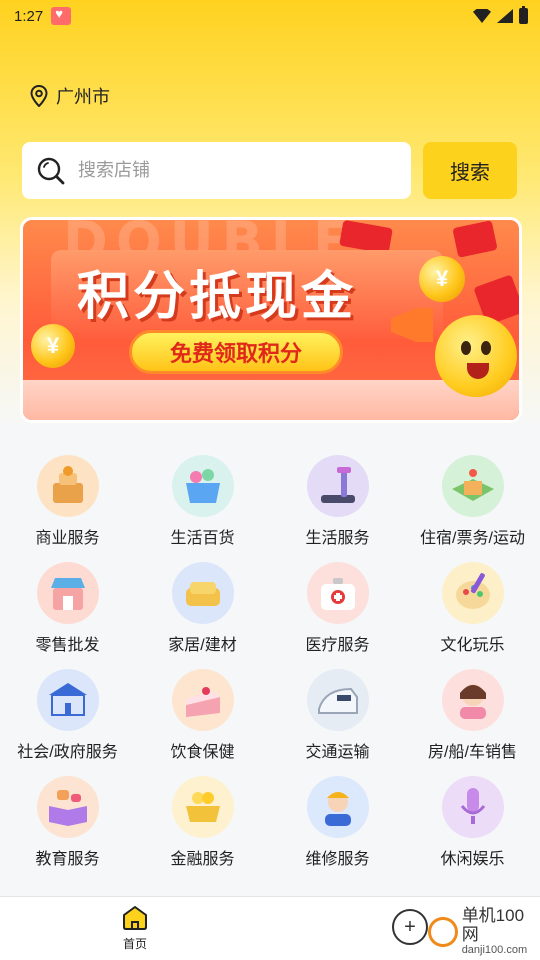 This screenshot has width=540, height=960. I want to click on category-item: 房/船/车销售, so click(472, 712).